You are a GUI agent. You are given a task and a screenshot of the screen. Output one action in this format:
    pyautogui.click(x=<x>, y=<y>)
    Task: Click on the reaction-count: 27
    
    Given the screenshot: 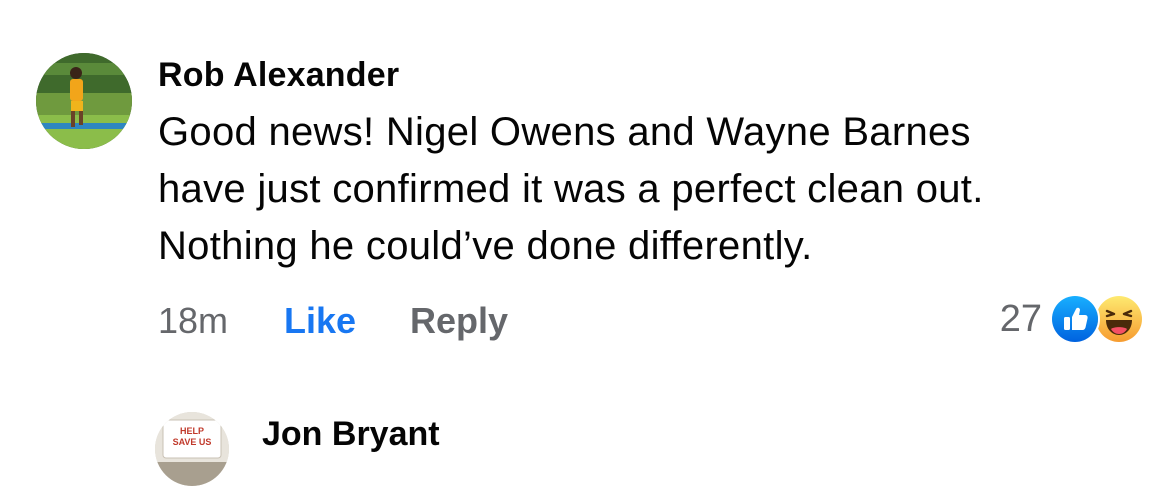 What is the action you would take?
    pyautogui.click(x=1020, y=319)
    